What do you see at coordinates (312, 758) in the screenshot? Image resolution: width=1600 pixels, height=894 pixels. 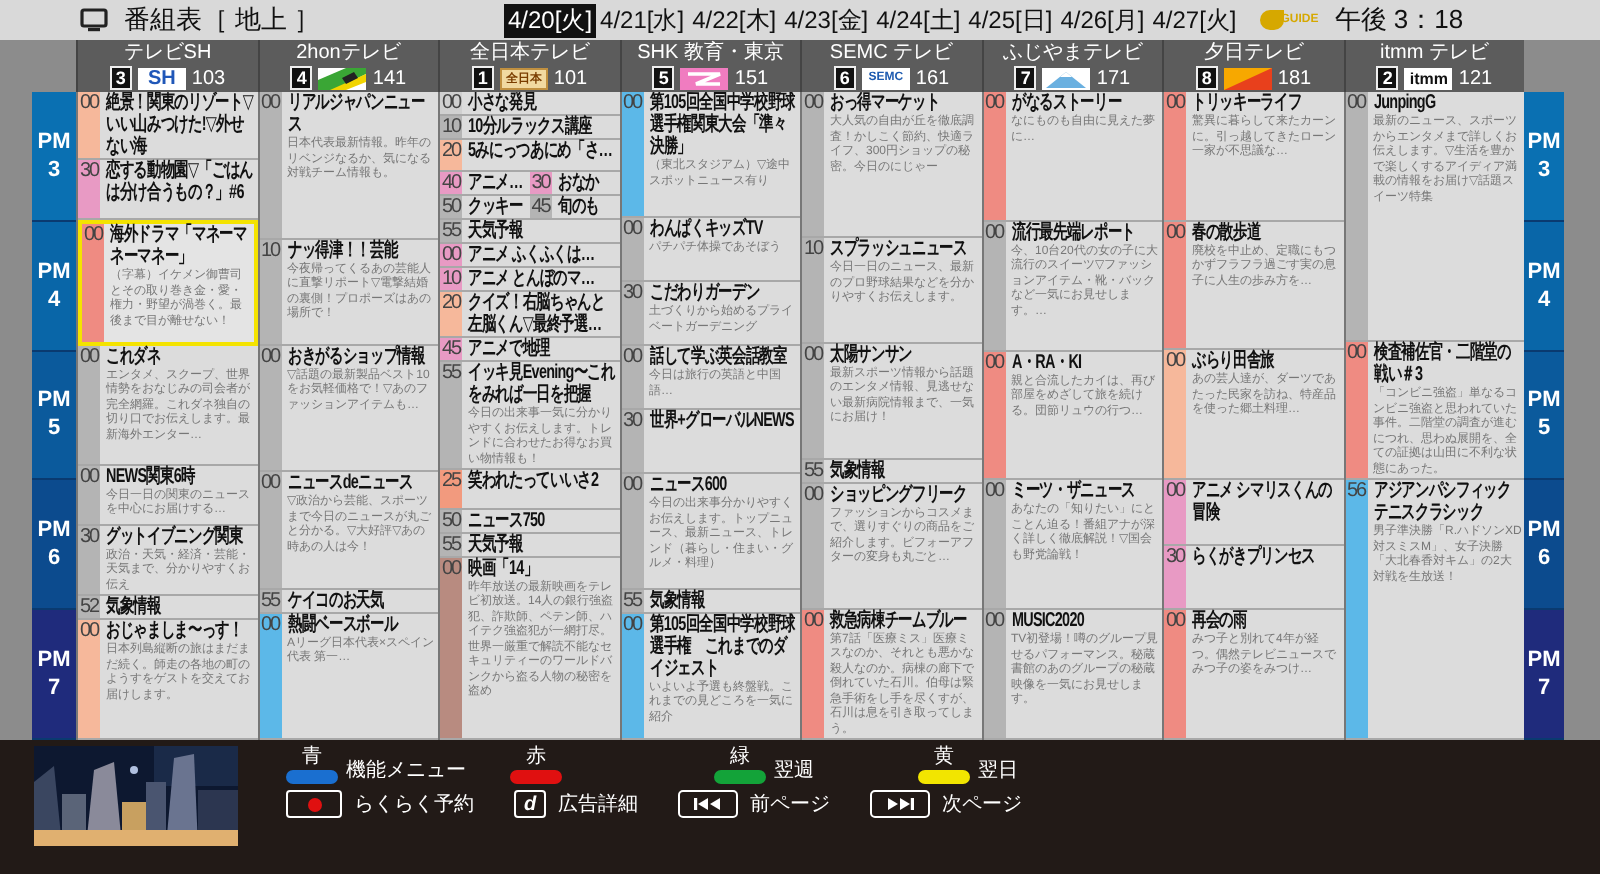 I see `key-label: 青` at bounding box center [312, 758].